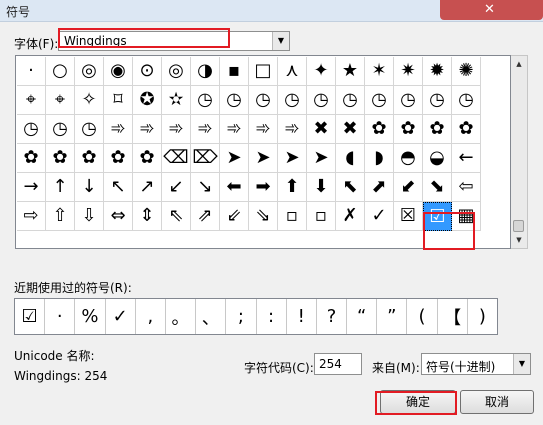 The width and height of the screenshot is (543, 425). I want to click on recent-symbol: :, so click(272, 316).